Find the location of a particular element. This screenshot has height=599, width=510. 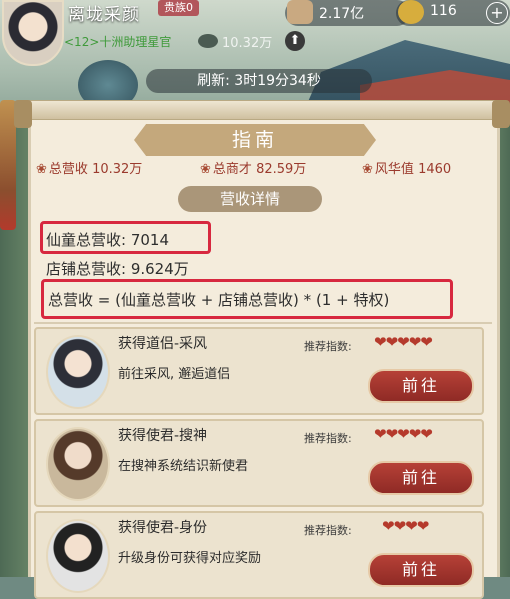

guide-description: 在搜神系统结识新使君 is located at coordinates (183, 466).